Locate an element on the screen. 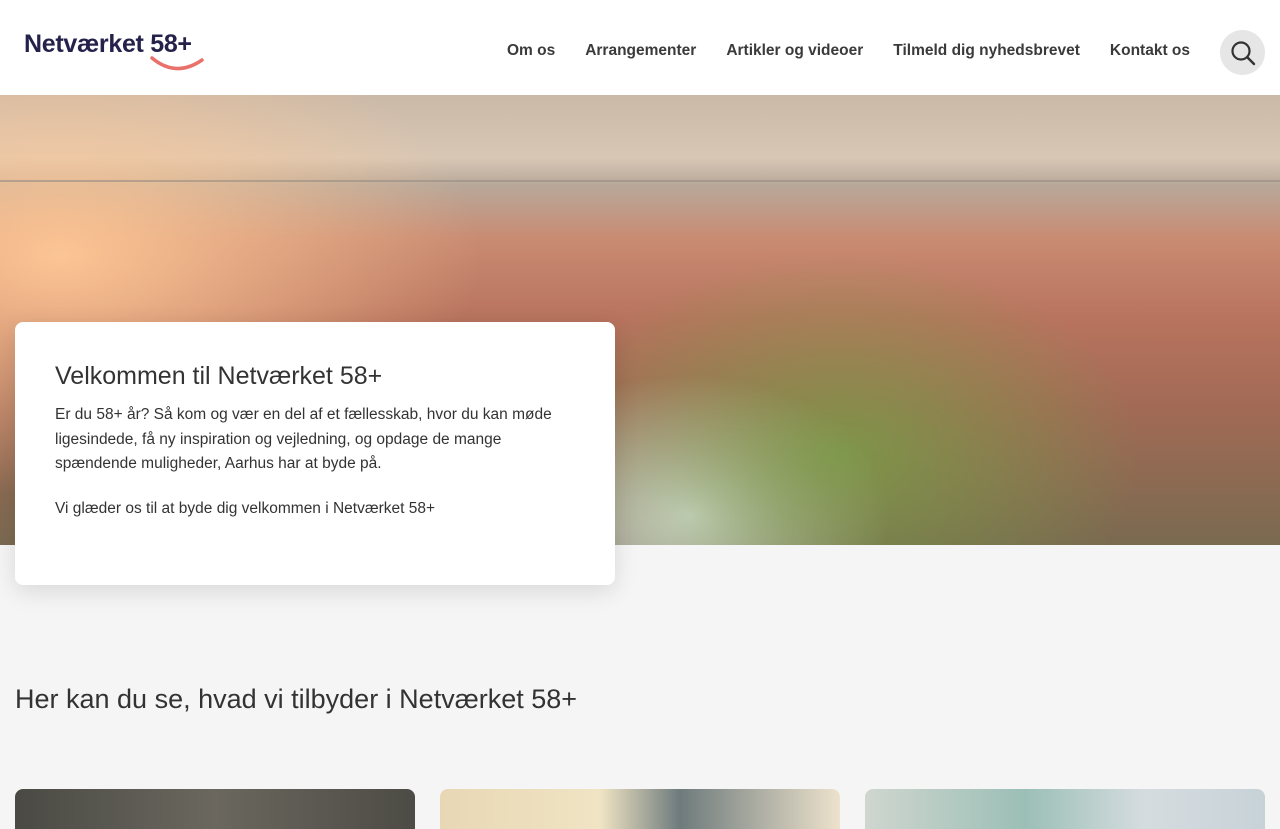  logo-smile-icon is located at coordinates (177, 63).